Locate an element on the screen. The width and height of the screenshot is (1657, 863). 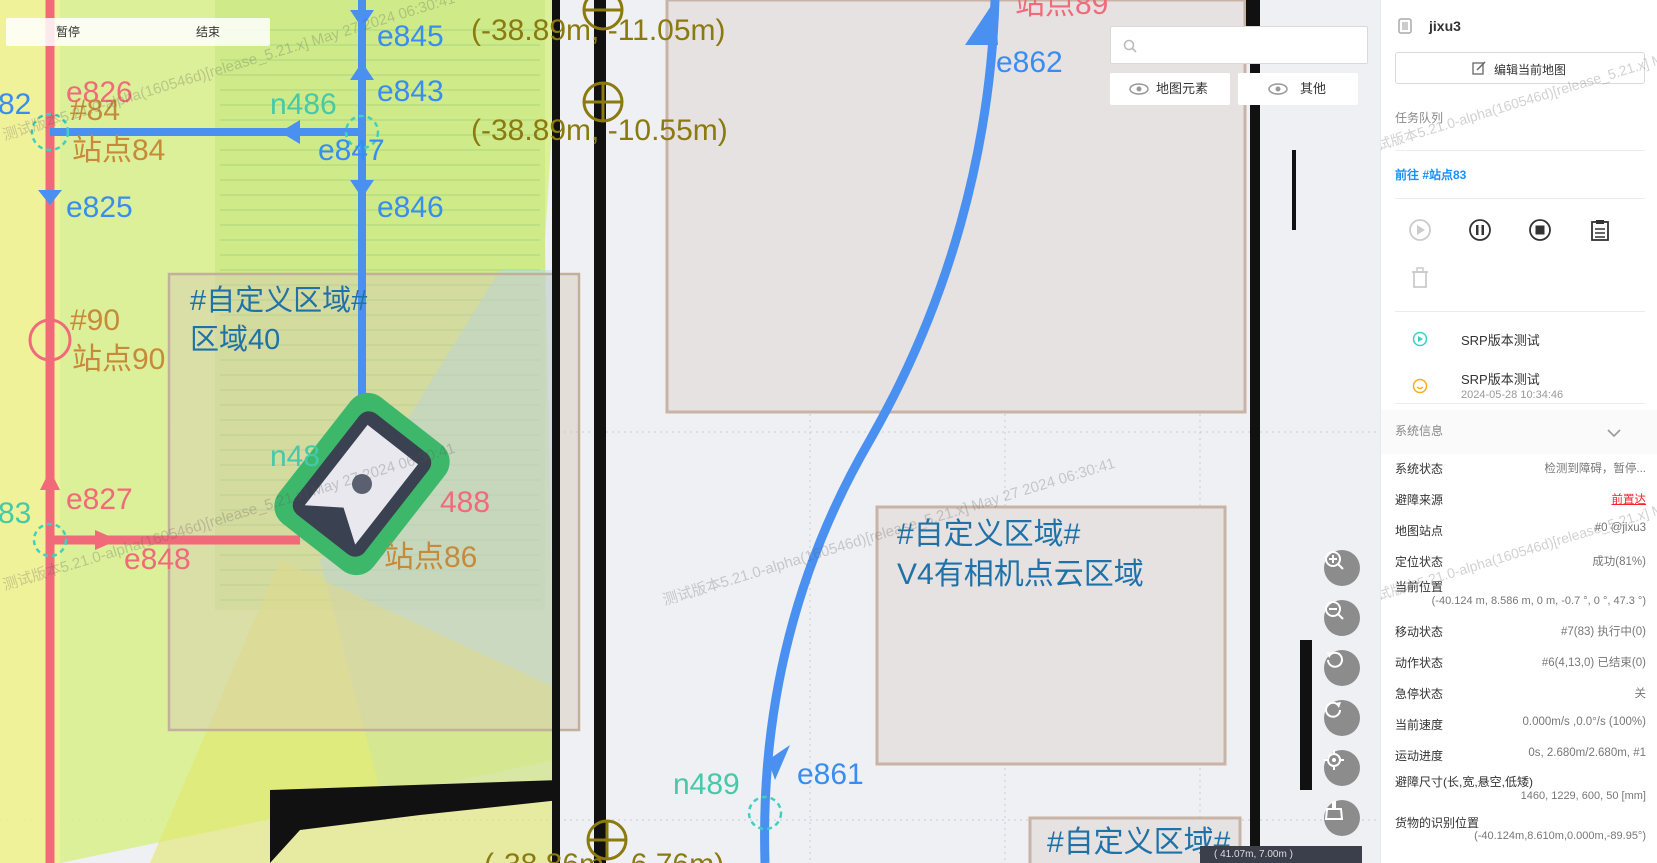
pause-icon is located at coordinates (1480, 230).